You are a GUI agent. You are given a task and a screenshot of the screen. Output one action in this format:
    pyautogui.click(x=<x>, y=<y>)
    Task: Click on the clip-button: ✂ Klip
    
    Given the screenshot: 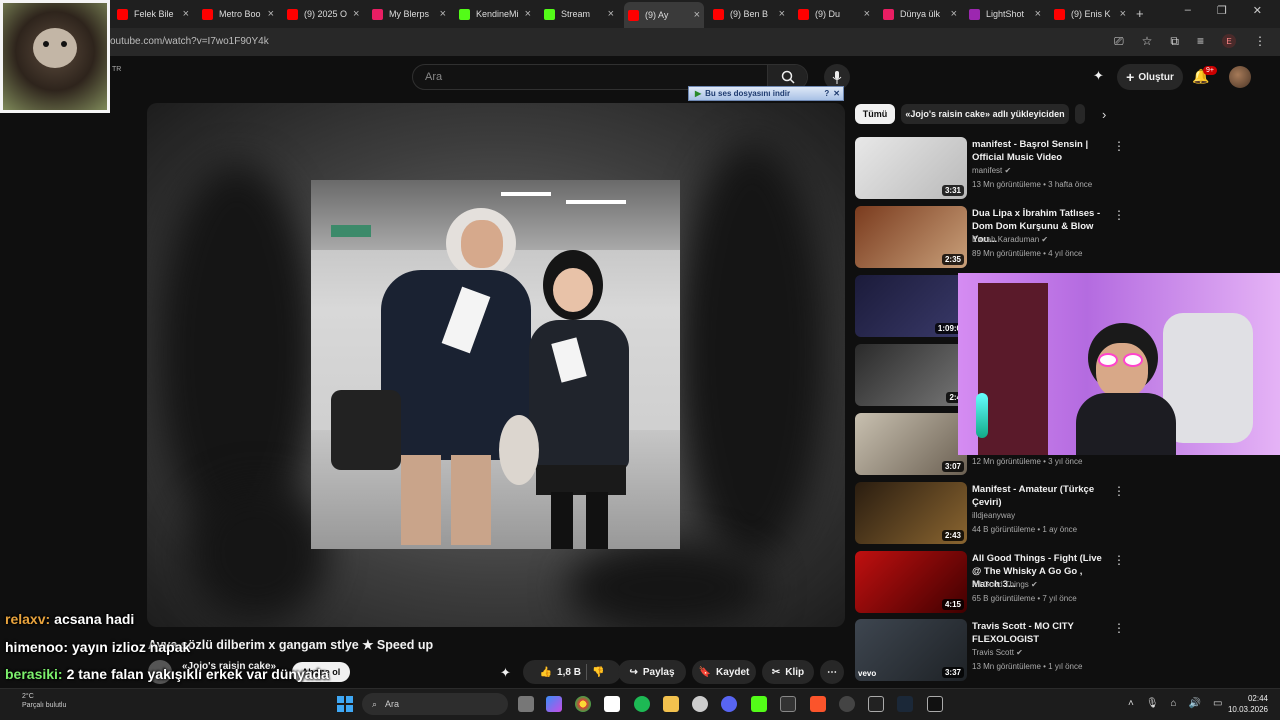 What is the action you would take?
    pyautogui.click(x=788, y=672)
    